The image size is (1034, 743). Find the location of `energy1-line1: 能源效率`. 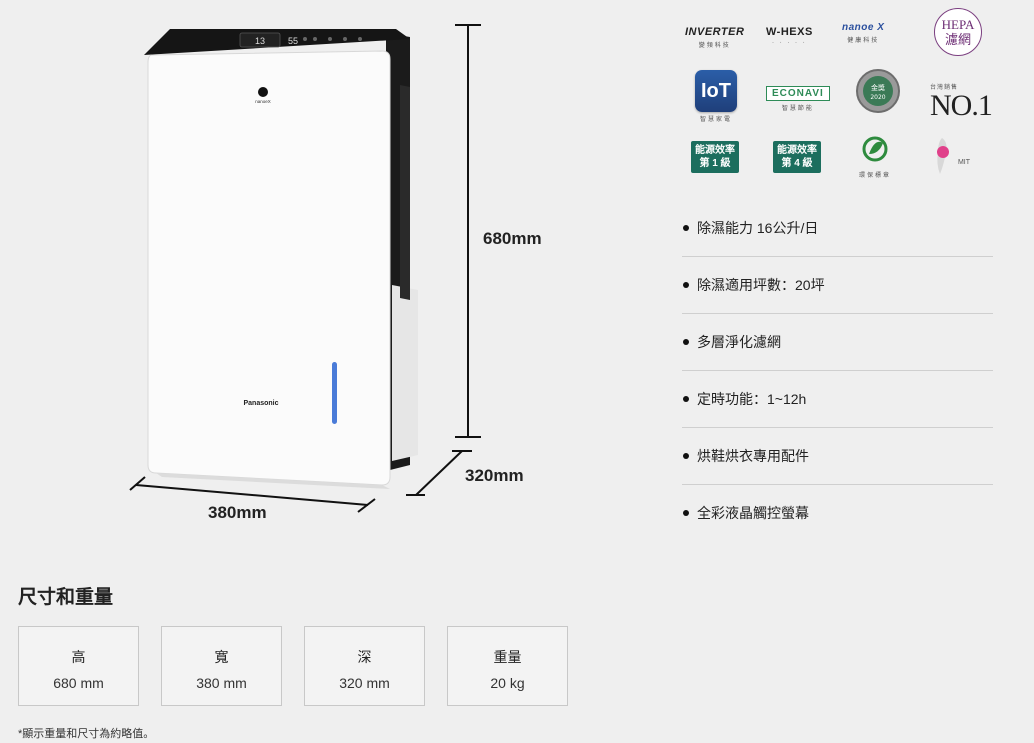

energy1-line1: 能源效率 is located at coordinates (715, 150).